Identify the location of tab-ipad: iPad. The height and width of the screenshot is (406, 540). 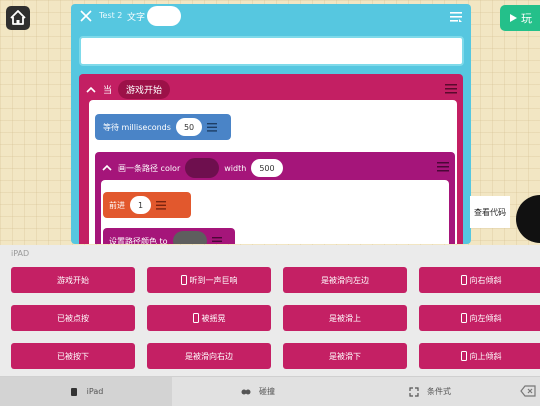
(86, 391).